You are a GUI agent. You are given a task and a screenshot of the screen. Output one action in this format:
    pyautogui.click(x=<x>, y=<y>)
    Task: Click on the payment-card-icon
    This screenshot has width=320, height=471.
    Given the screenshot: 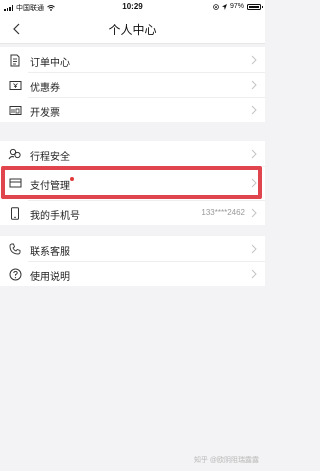 What is the action you would take?
    pyautogui.click(x=15, y=183)
    